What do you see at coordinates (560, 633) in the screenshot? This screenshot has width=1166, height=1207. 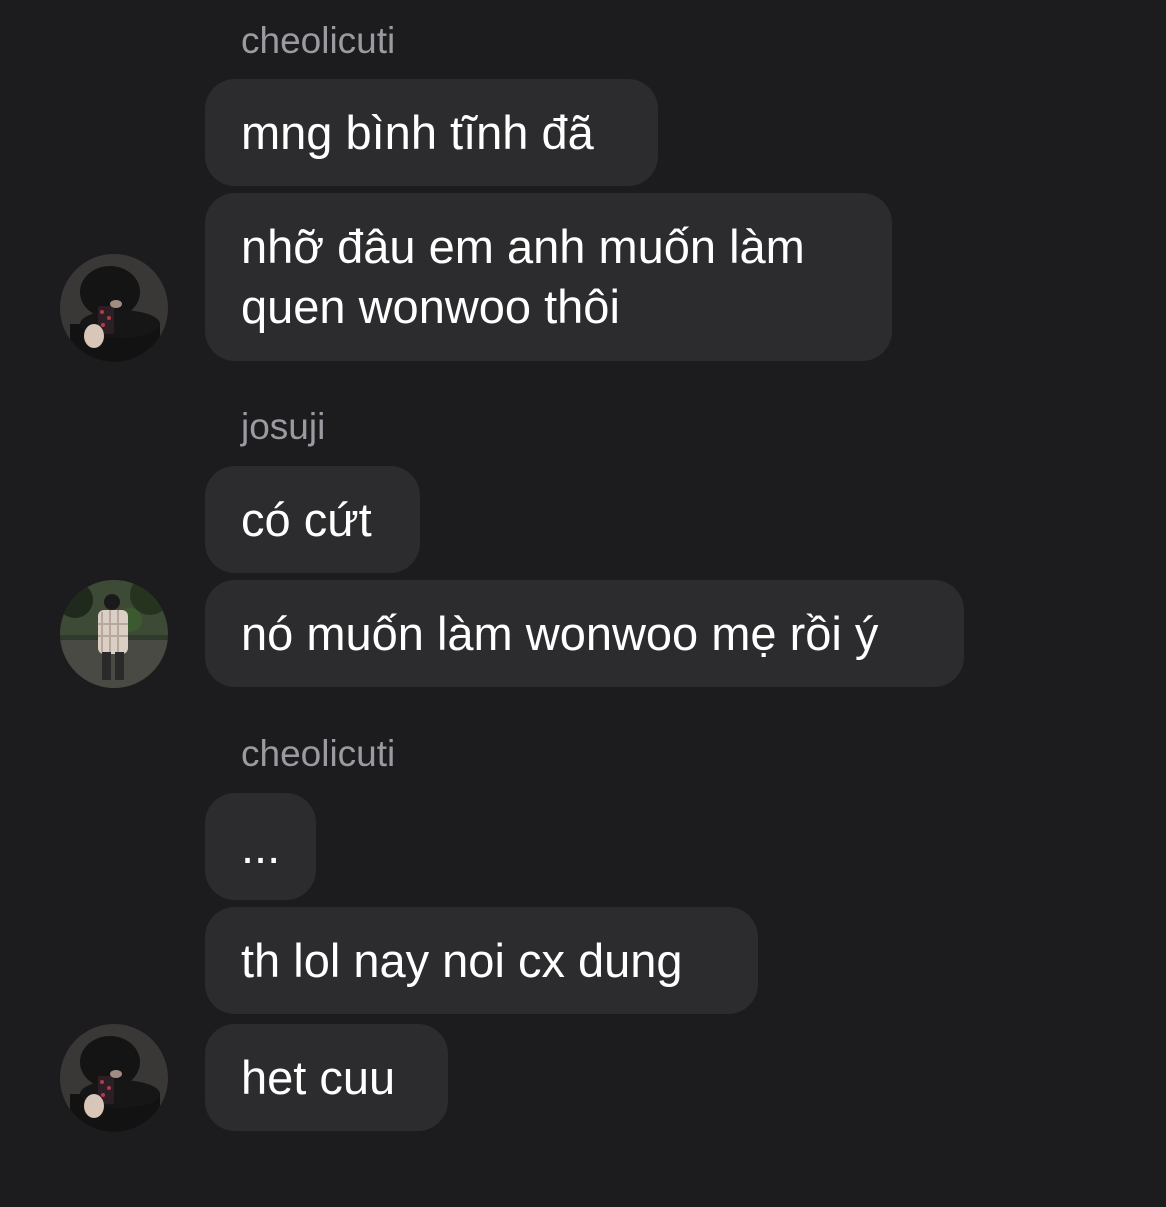 I see `message-text: nó muốn làm wonwoo mẹ rồi ý` at bounding box center [560, 633].